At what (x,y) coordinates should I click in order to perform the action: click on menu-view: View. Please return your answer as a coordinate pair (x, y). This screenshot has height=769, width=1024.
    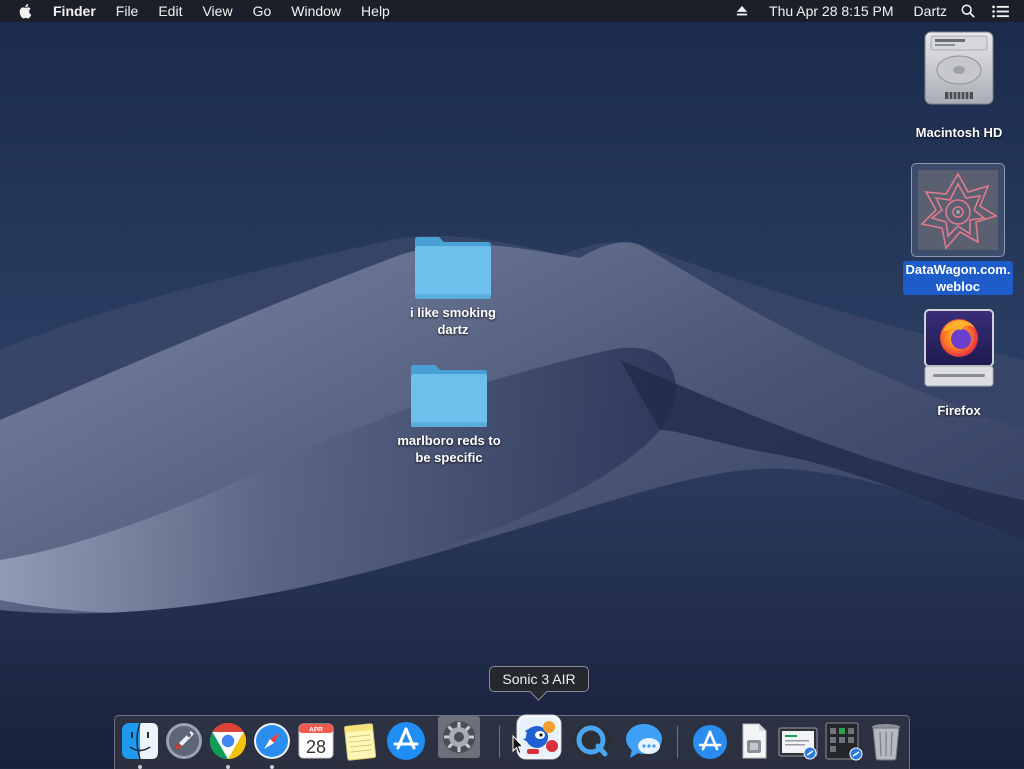
    Looking at the image, I should click on (217, 11).